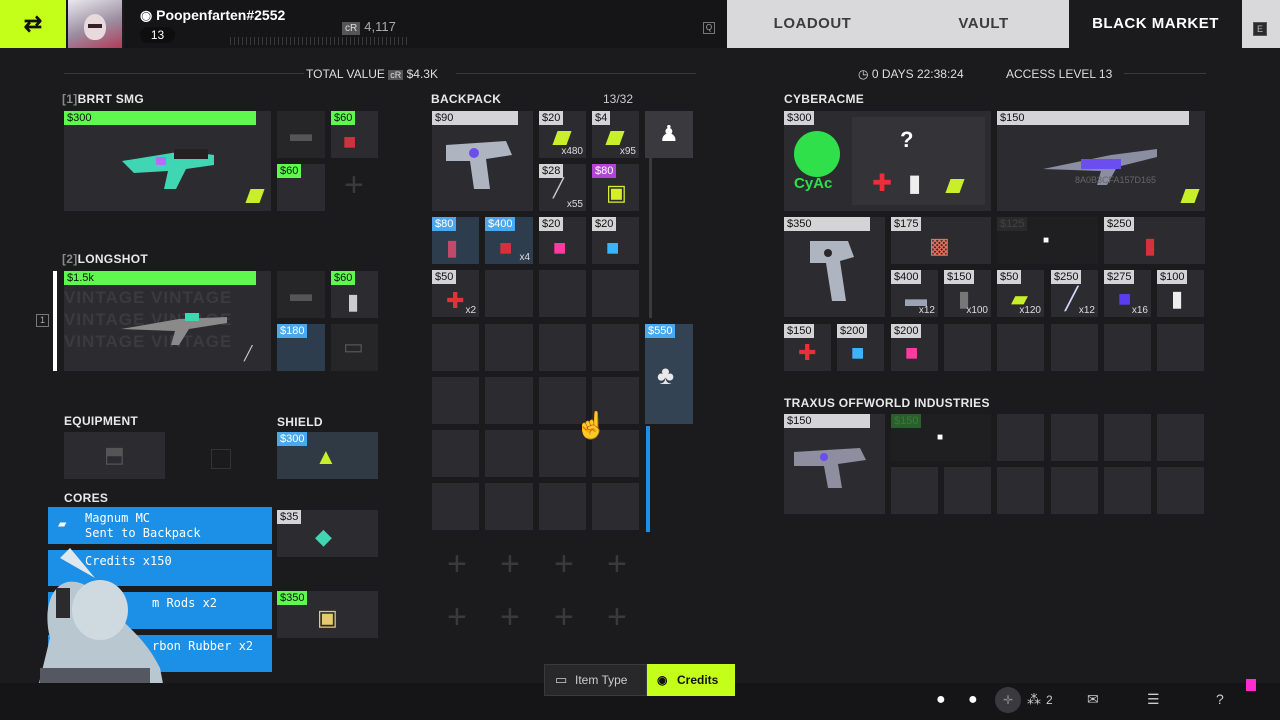  What do you see at coordinates (941, 700) in the screenshot?
I see `social-icon-1: ●` at bounding box center [941, 700].